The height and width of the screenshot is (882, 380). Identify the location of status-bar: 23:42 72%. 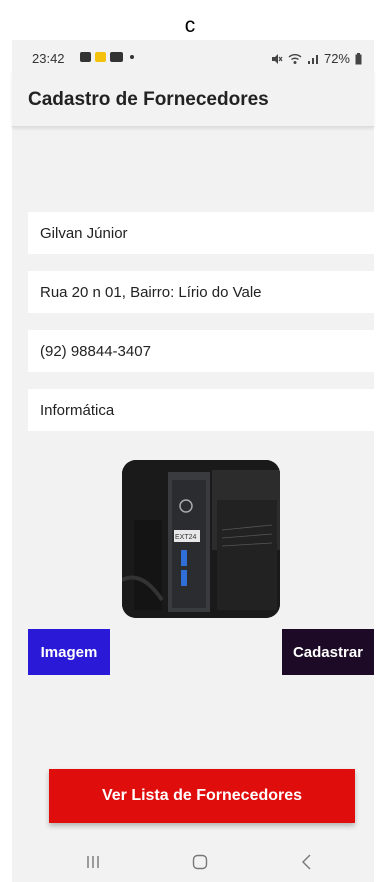
(193, 55).